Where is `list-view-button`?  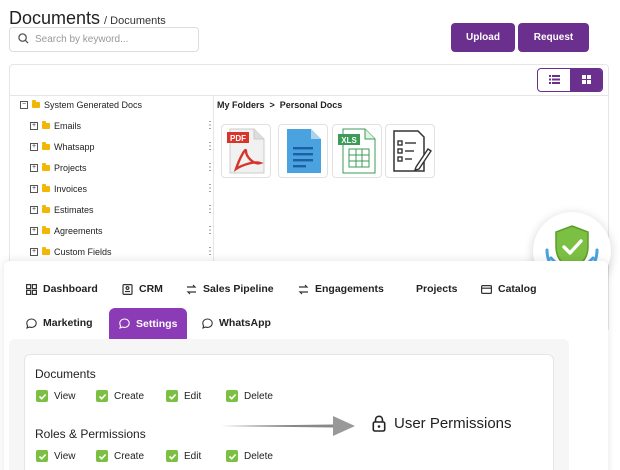 list-view-button is located at coordinates (554, 80).